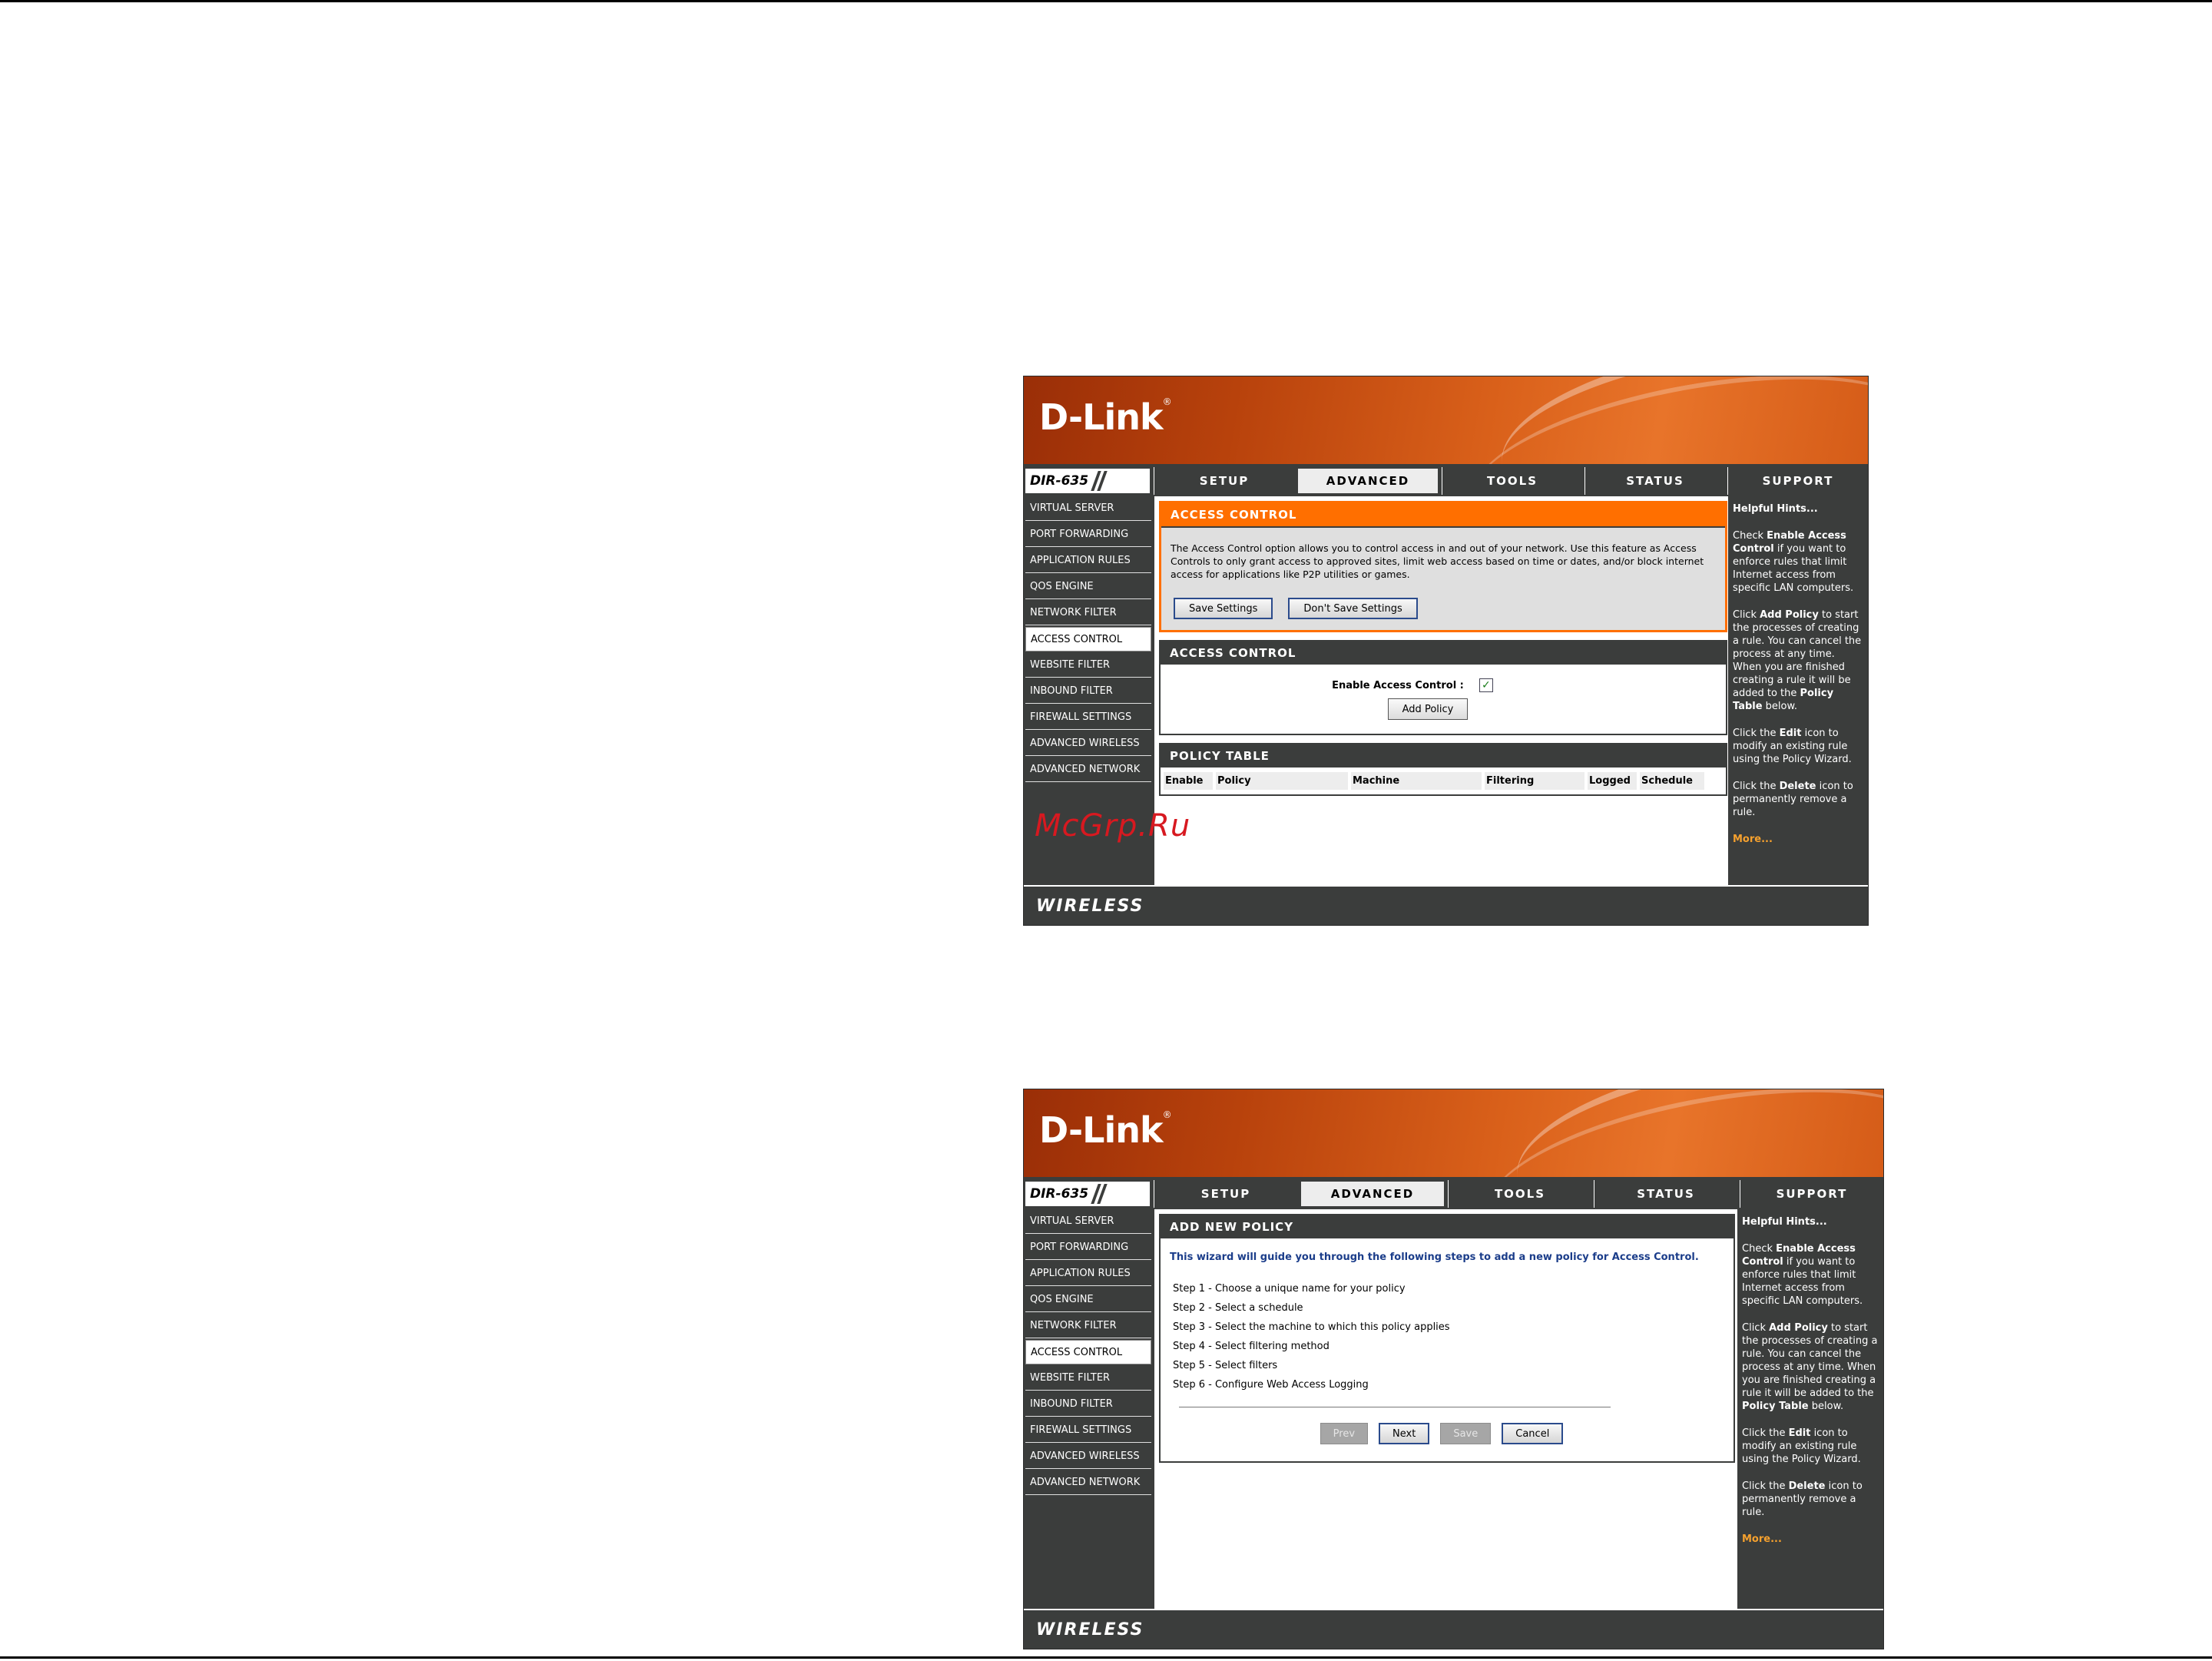 The height and width of the screenshot is (1661, 2212). Describe the element at coordinates (1223, 608) in the screenshot. I see `save-settings-button: Save Settings` at that location.